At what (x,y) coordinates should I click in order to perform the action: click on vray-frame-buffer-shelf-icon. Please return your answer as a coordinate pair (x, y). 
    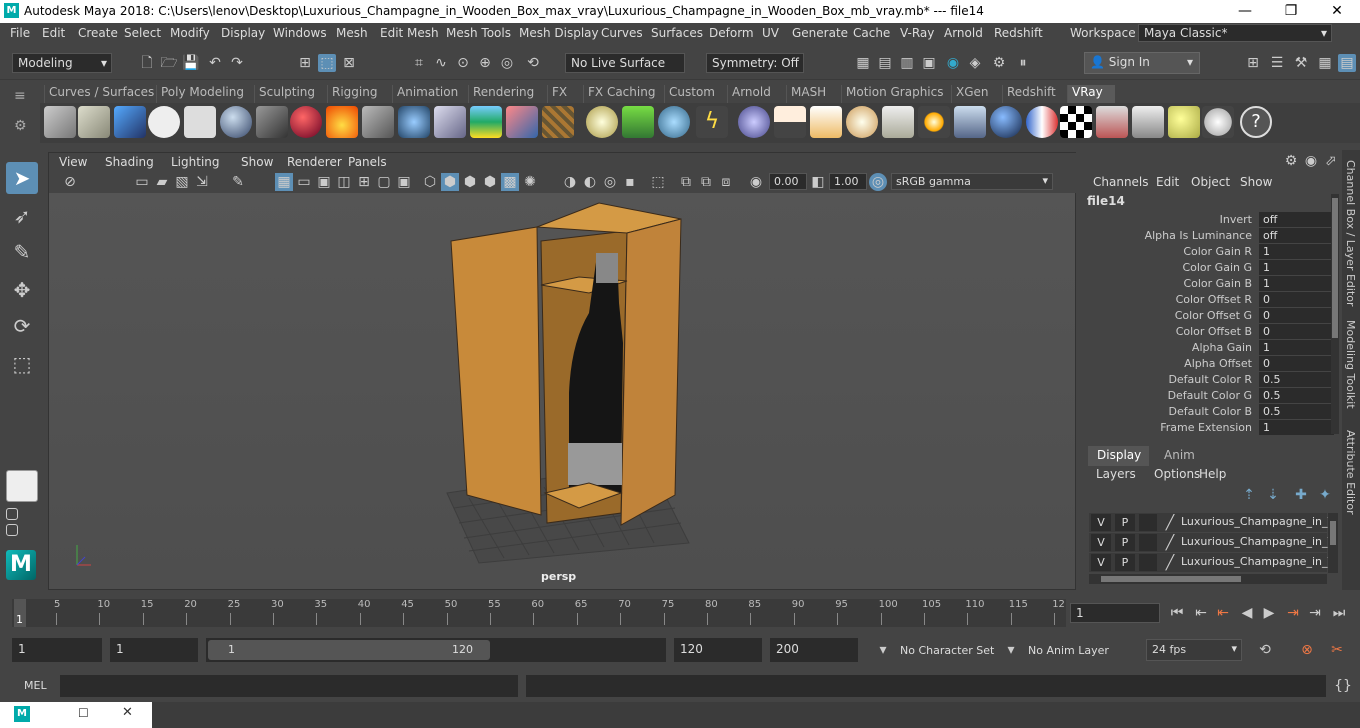
    Looking at the image, I should click on (1112, 122).